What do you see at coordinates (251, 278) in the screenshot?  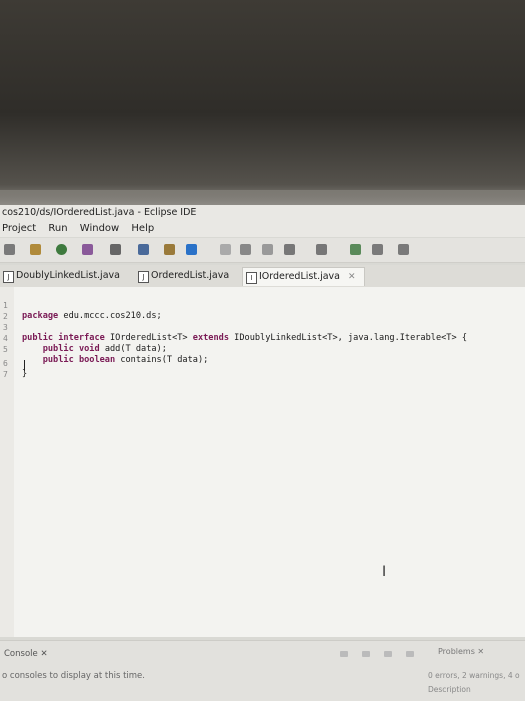 I see `java-interface-icon: I` at bounding box center [251, 278].